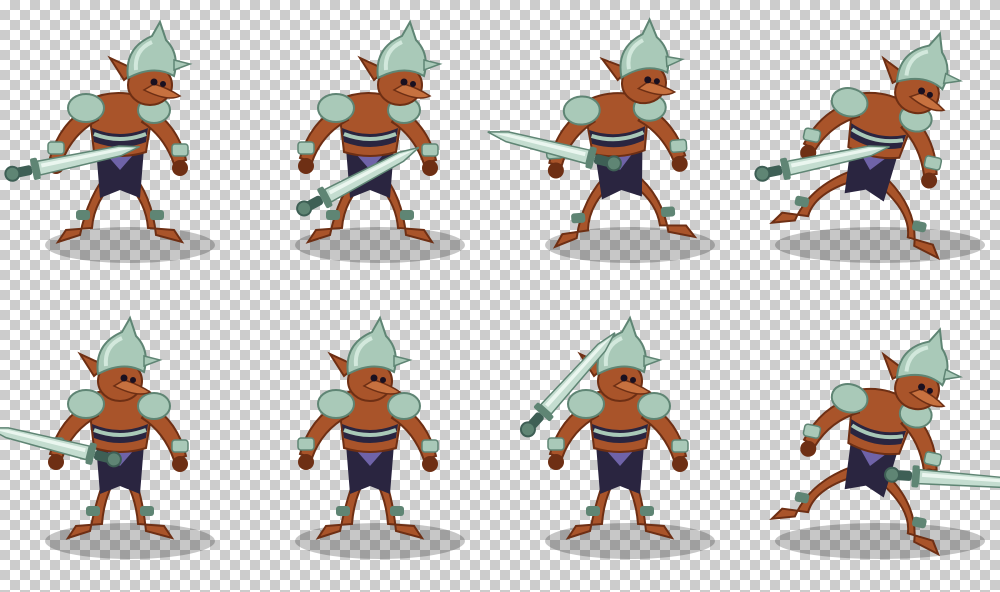 The image size is (1000, 592). I want to click on sprite-attack-raise, so click(625, 444).